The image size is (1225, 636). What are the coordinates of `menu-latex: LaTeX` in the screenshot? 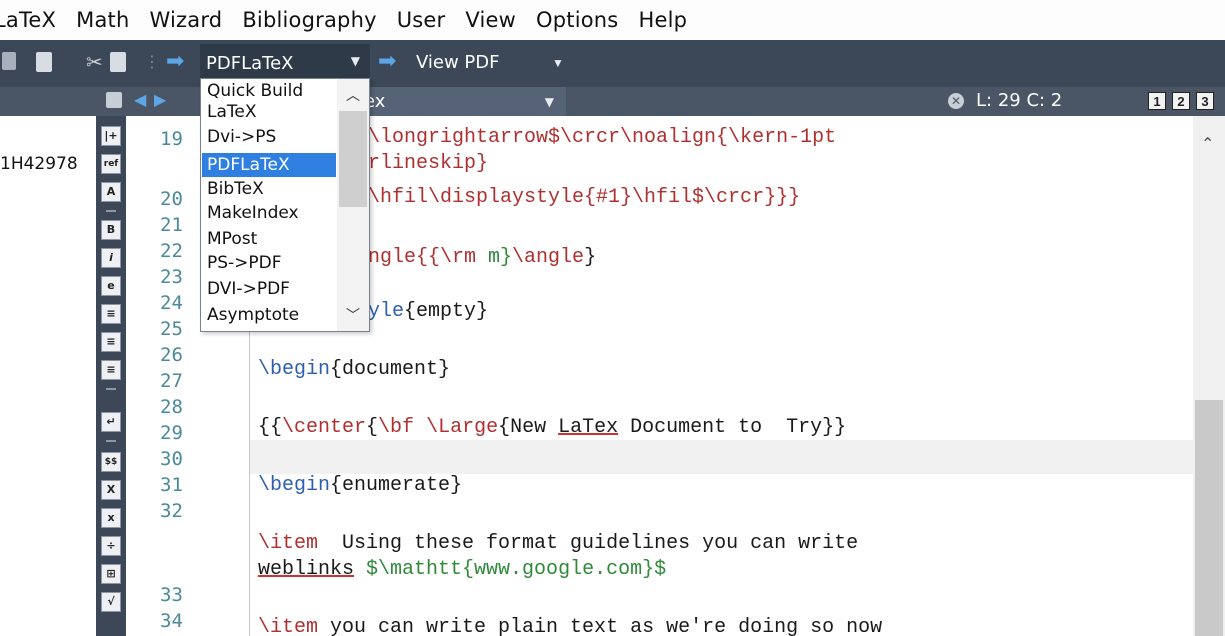 It's located at (28, 20).